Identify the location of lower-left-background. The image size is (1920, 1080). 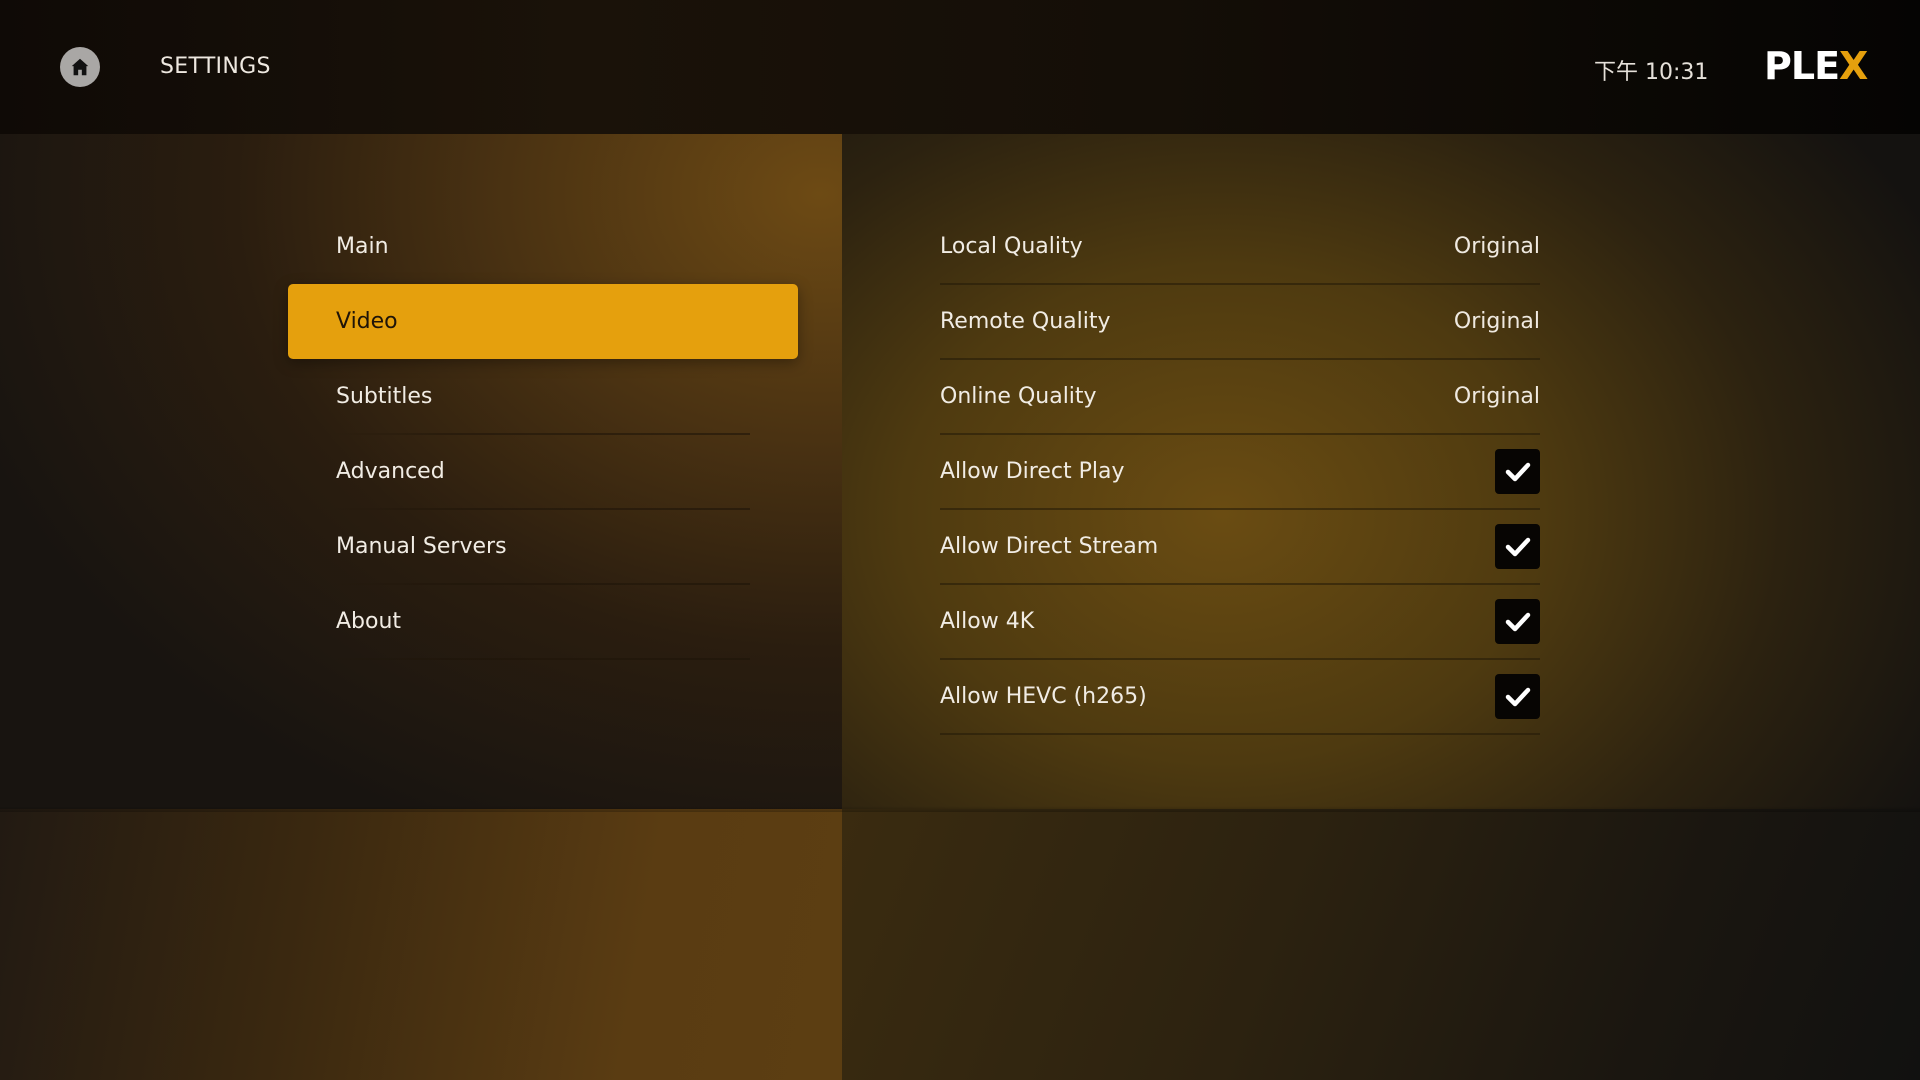
(421, 944).